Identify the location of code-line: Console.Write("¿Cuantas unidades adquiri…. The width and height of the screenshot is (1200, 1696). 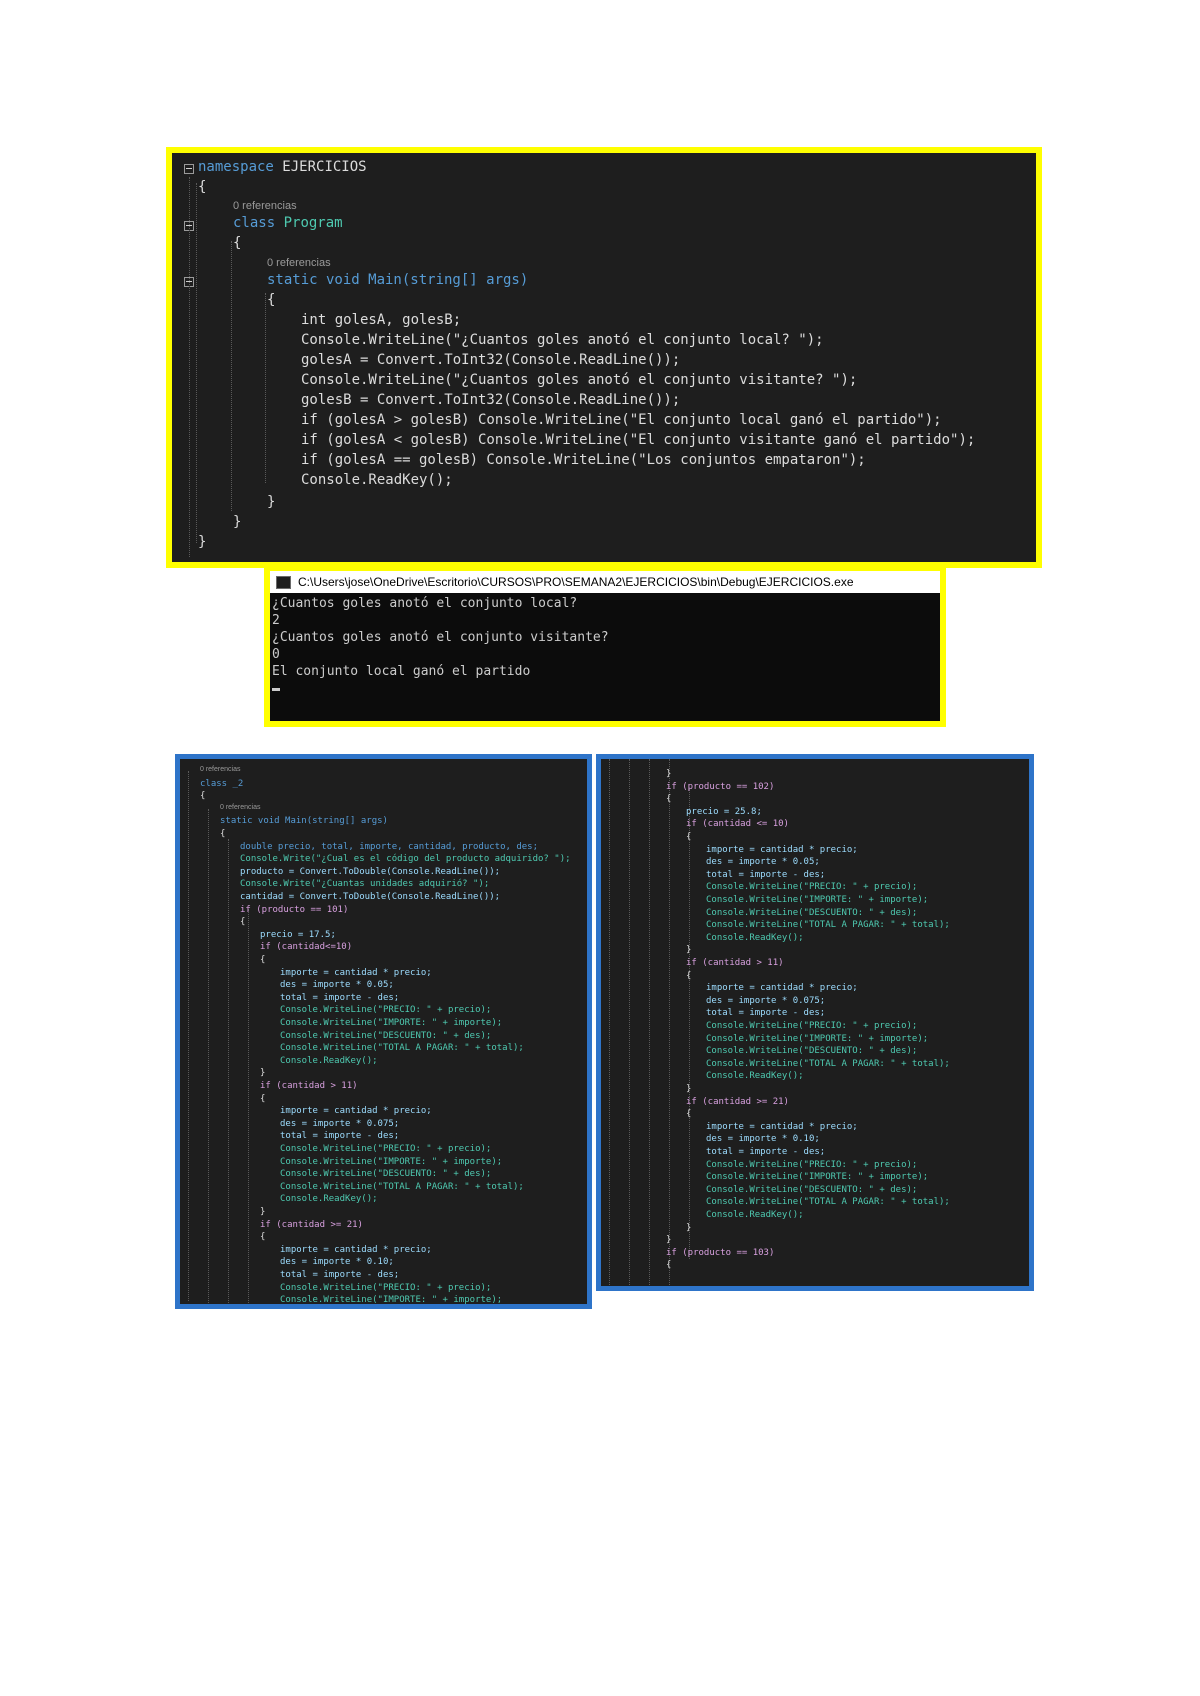
(365, 884).